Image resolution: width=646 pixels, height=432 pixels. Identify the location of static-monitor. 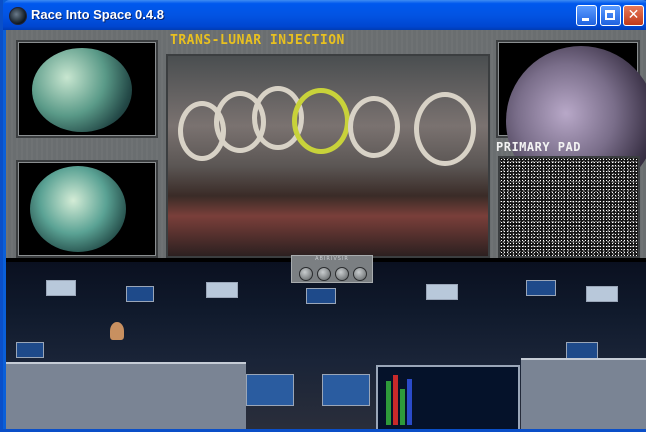
(569, 207).